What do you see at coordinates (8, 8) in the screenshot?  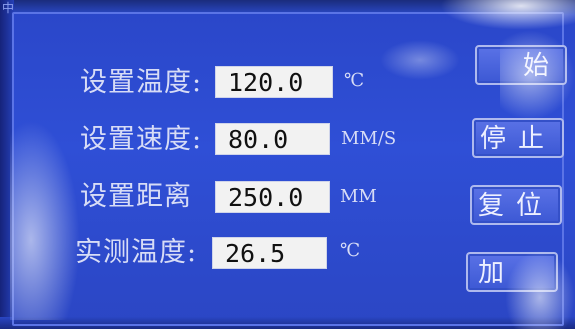 I see `top-strip-text: 中` at bounding box center [8, 8].